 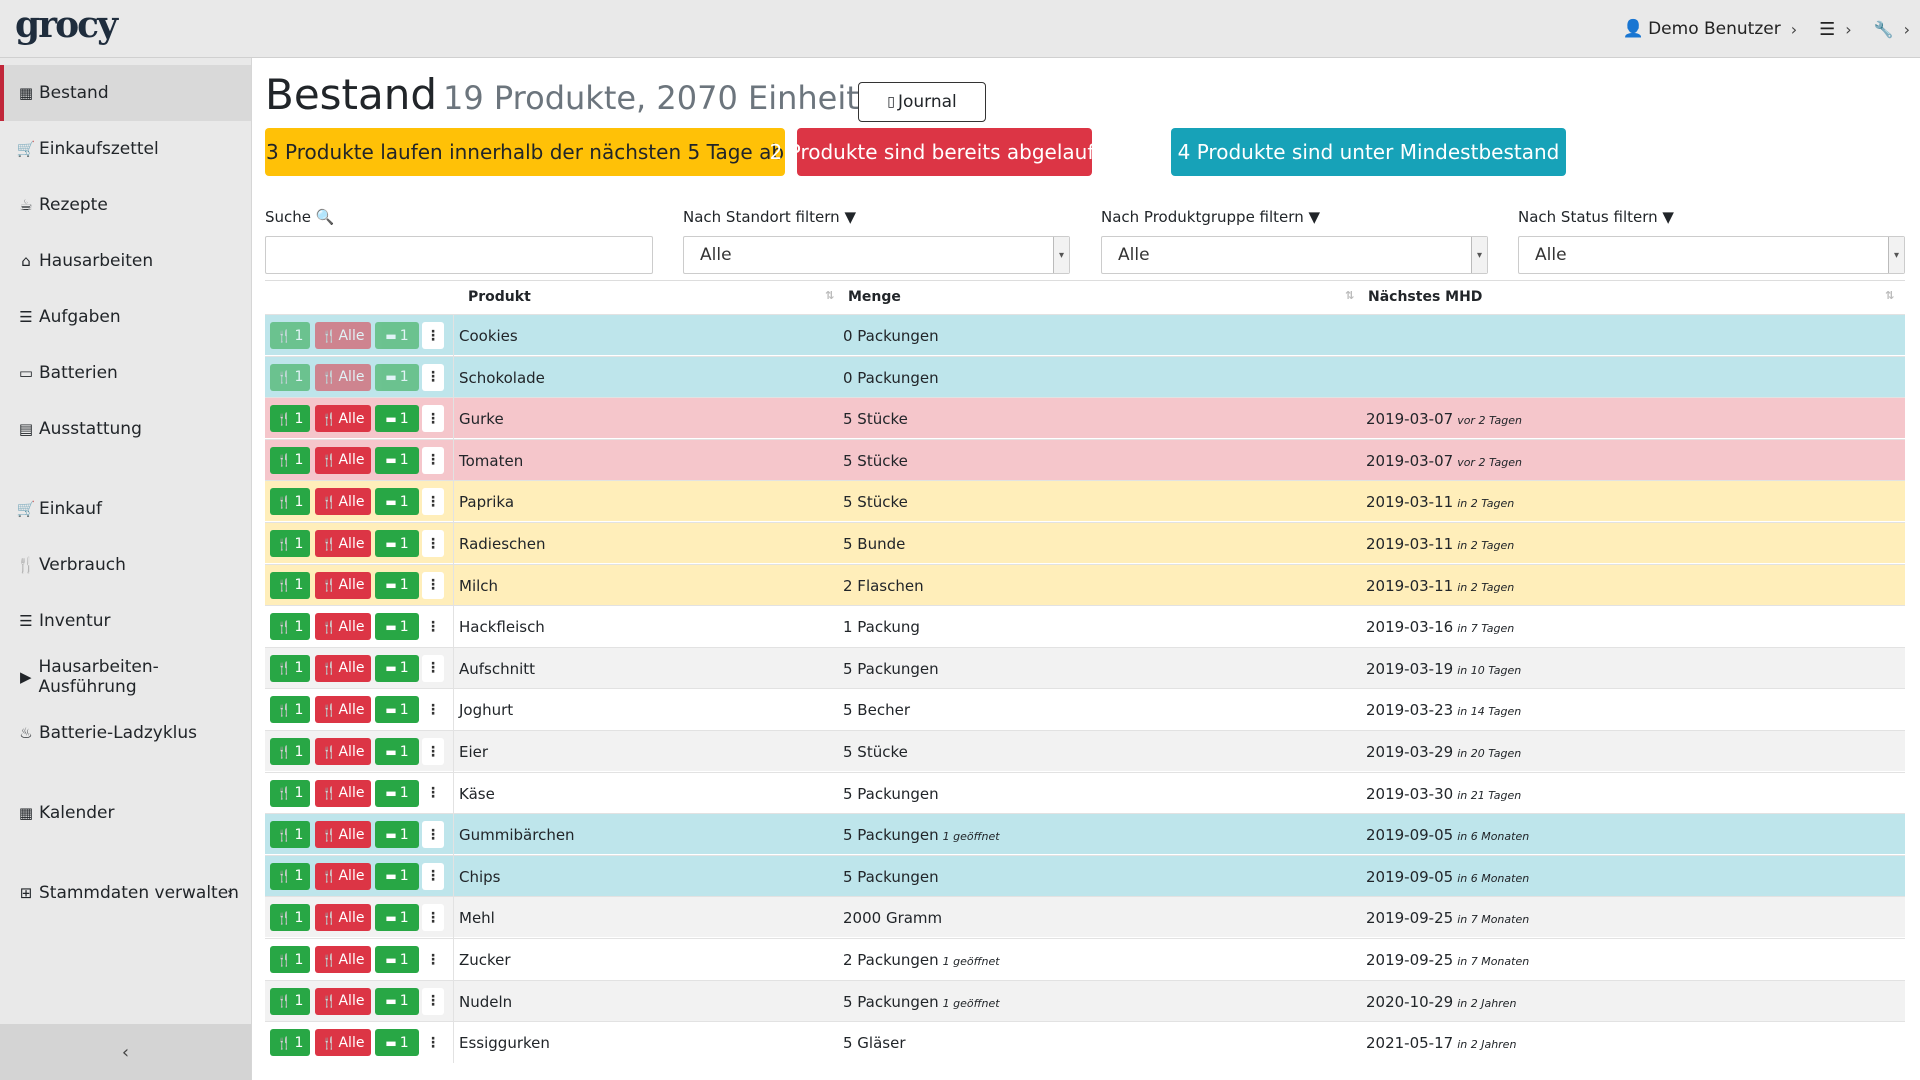 I want to click on journal-button: ▯ Journal, so click(x=922, y=102).